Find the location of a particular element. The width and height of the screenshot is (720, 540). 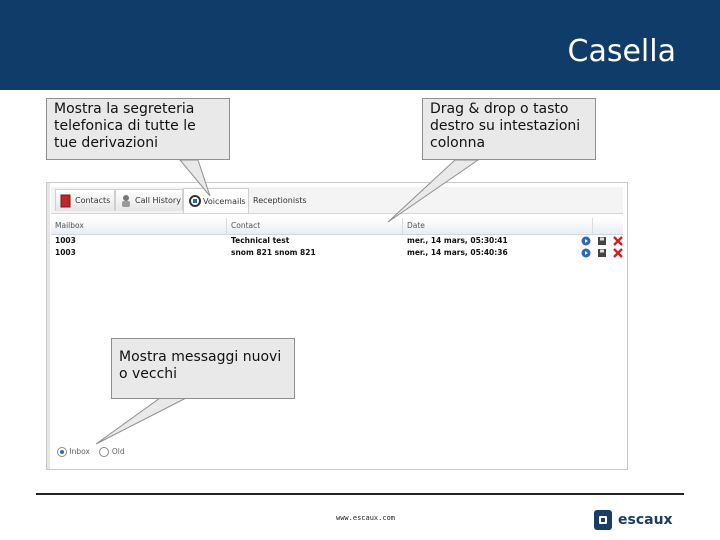

old-radio is located at coordinates (104, 452).